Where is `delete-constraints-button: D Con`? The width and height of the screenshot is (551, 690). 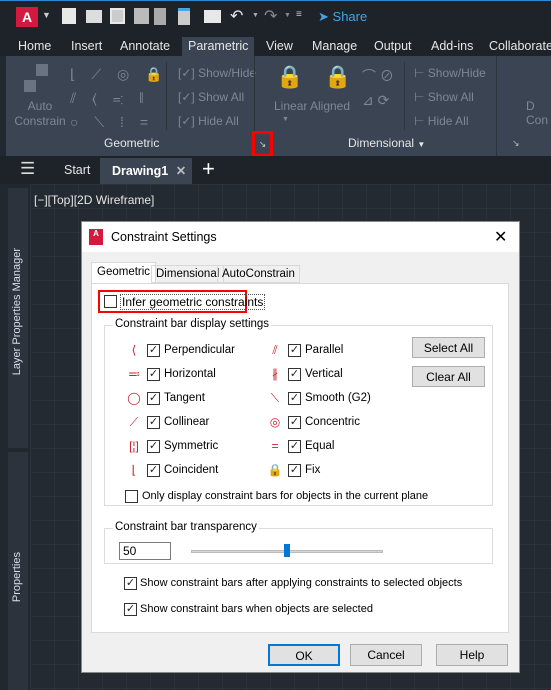
delete-constraints-button: D Con is located at coordinates (537, 113).